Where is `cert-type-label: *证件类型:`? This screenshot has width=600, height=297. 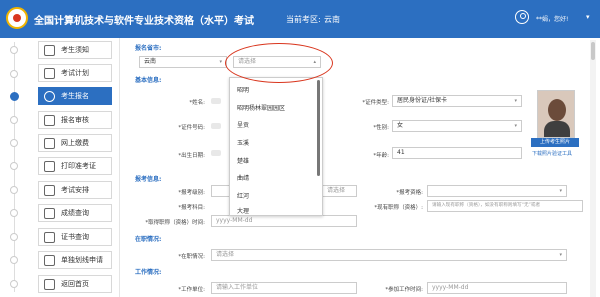
cert-type-label: *证件类型: is located at coordinates (375, 103).